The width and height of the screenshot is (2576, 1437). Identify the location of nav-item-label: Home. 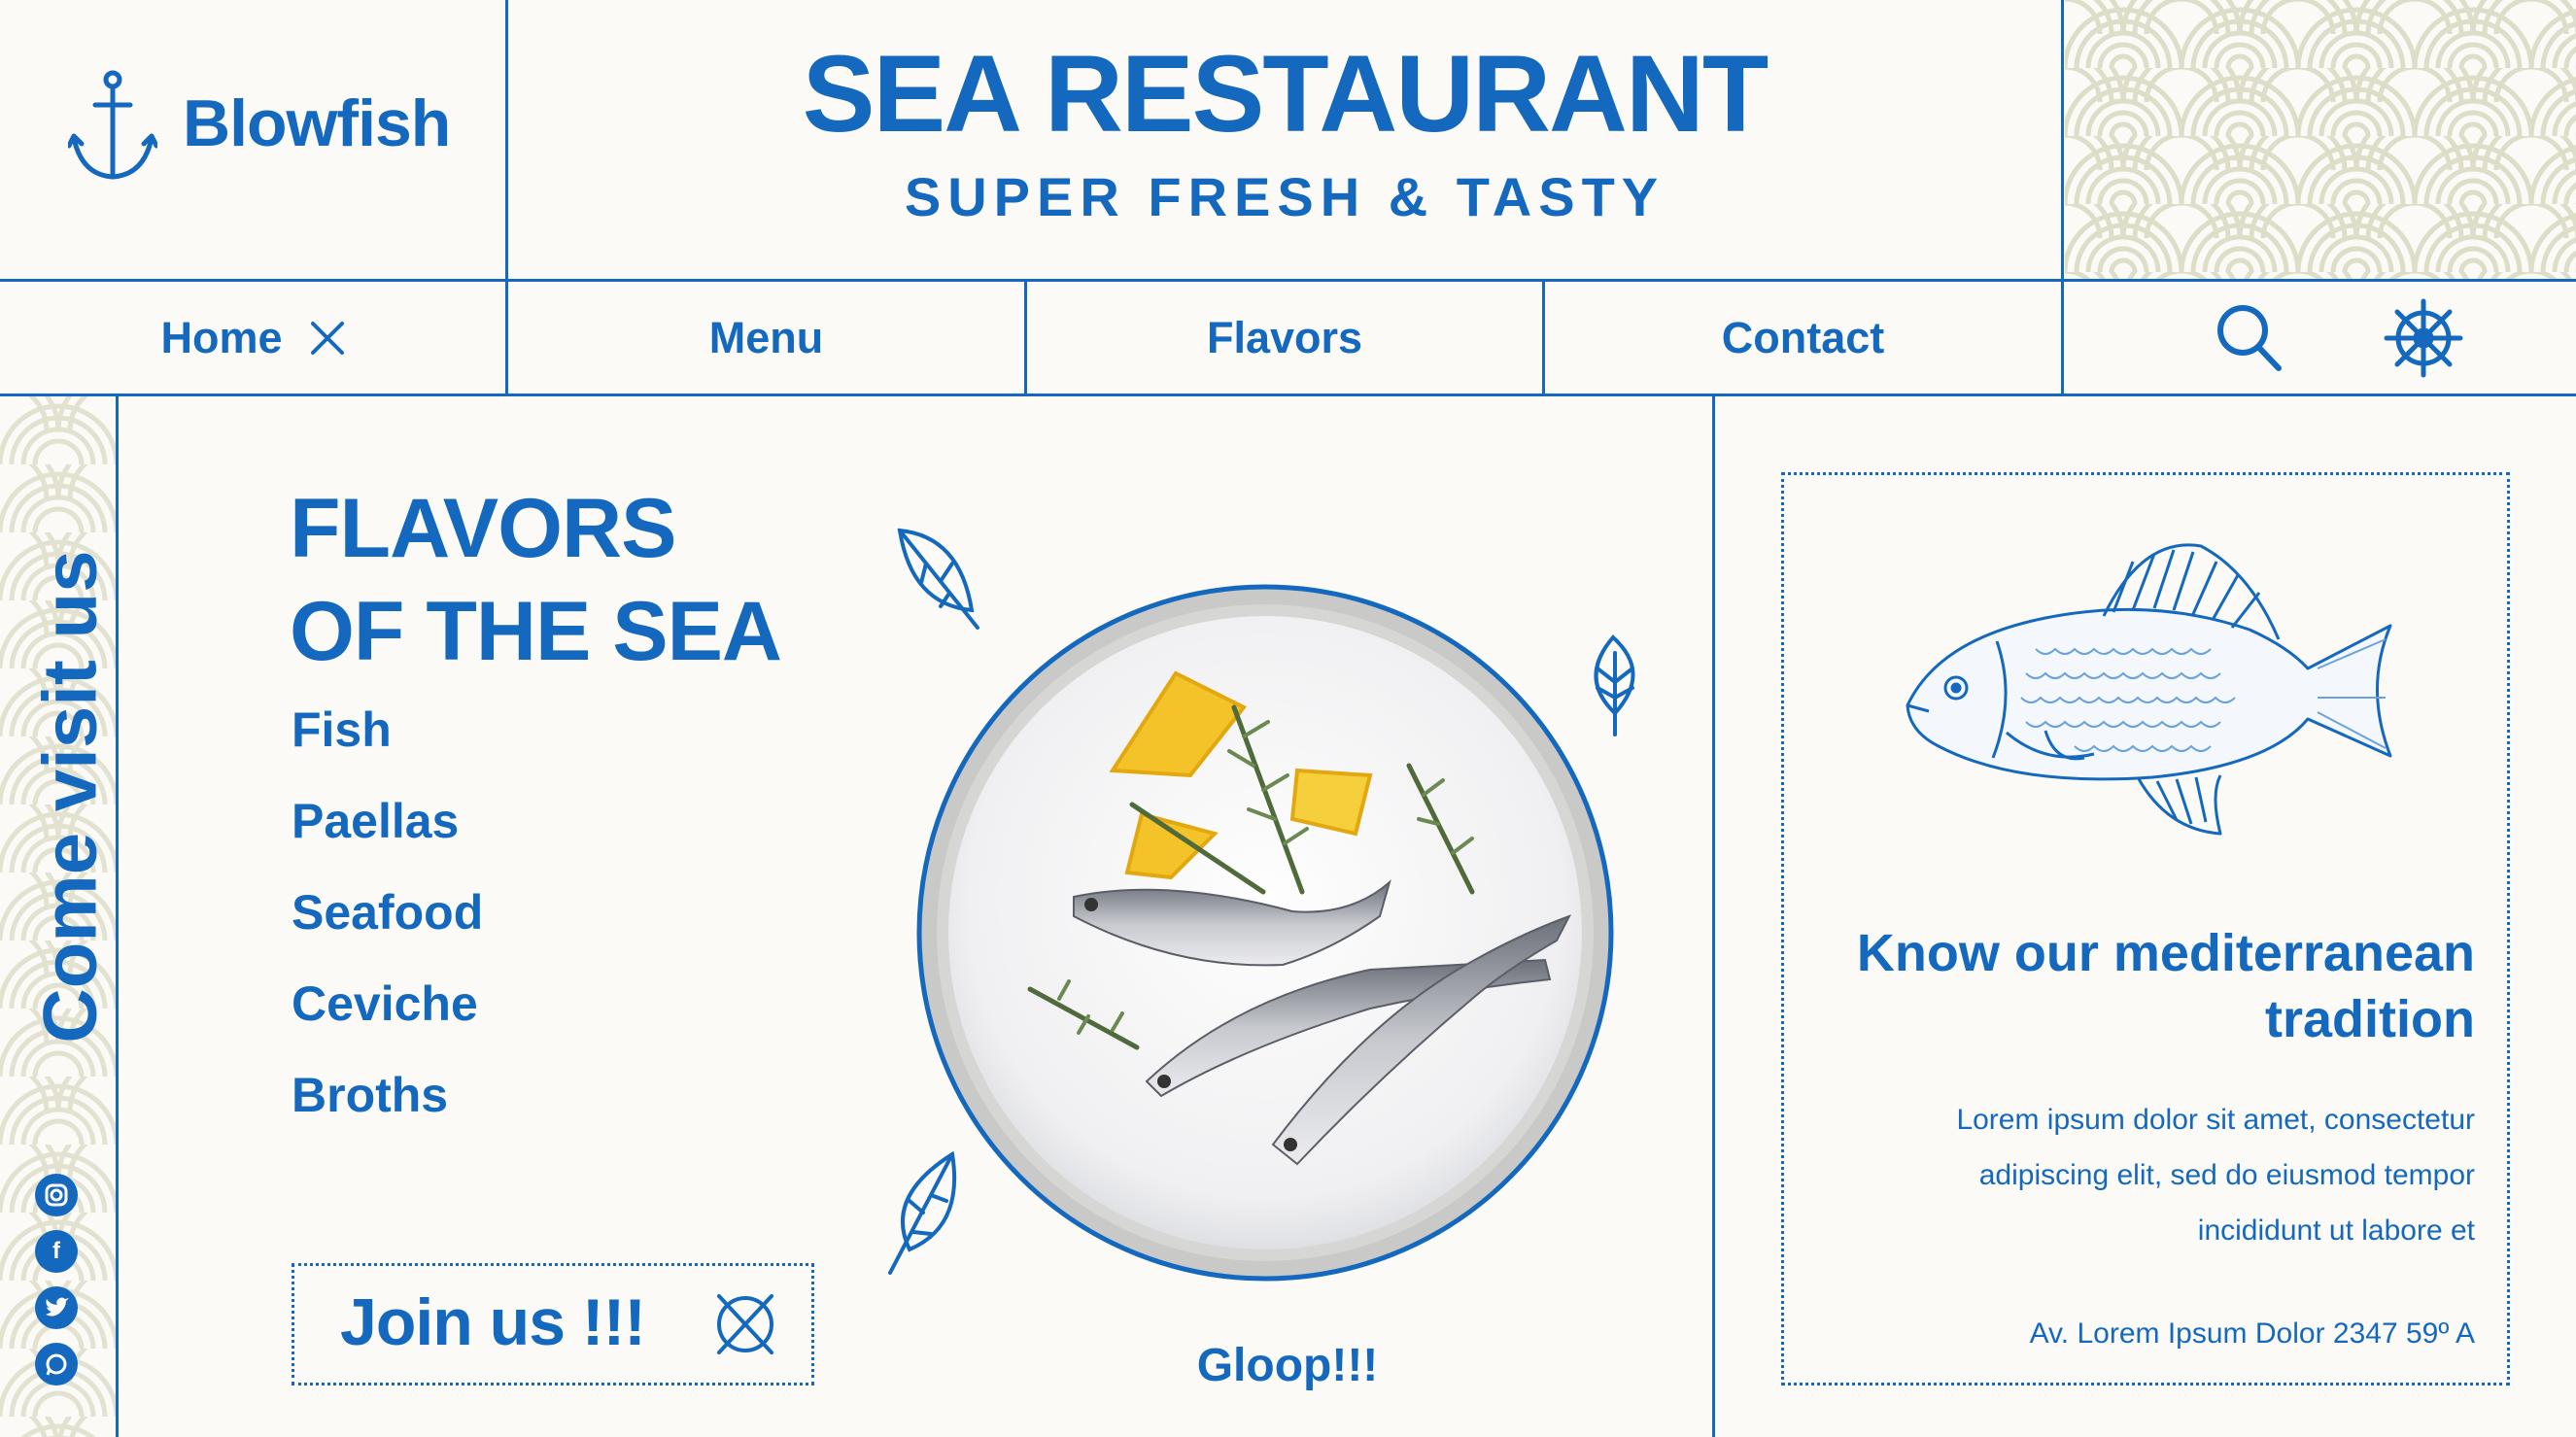
(222, 337).